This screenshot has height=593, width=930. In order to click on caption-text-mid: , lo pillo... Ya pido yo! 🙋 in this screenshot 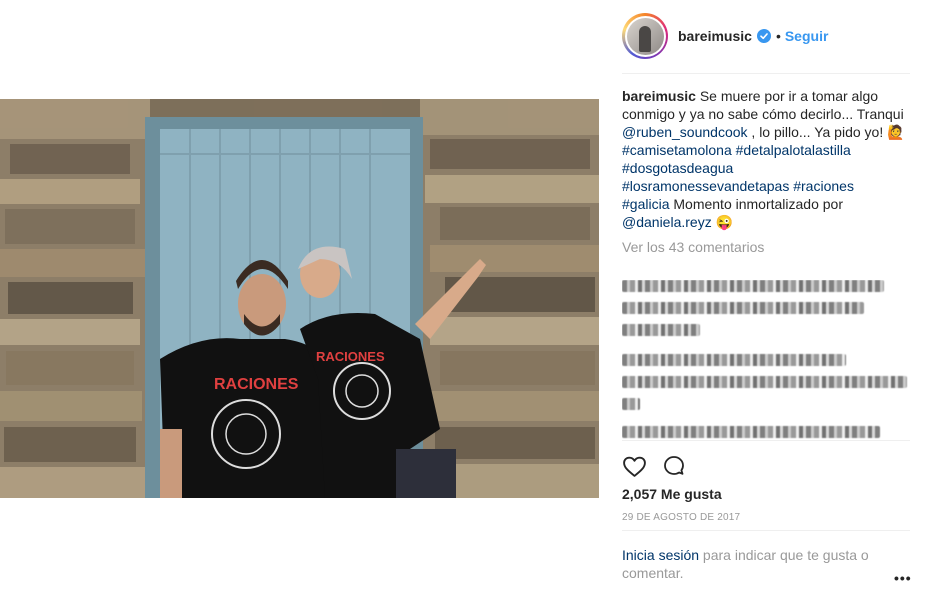, I will do `click(826, 132)`.